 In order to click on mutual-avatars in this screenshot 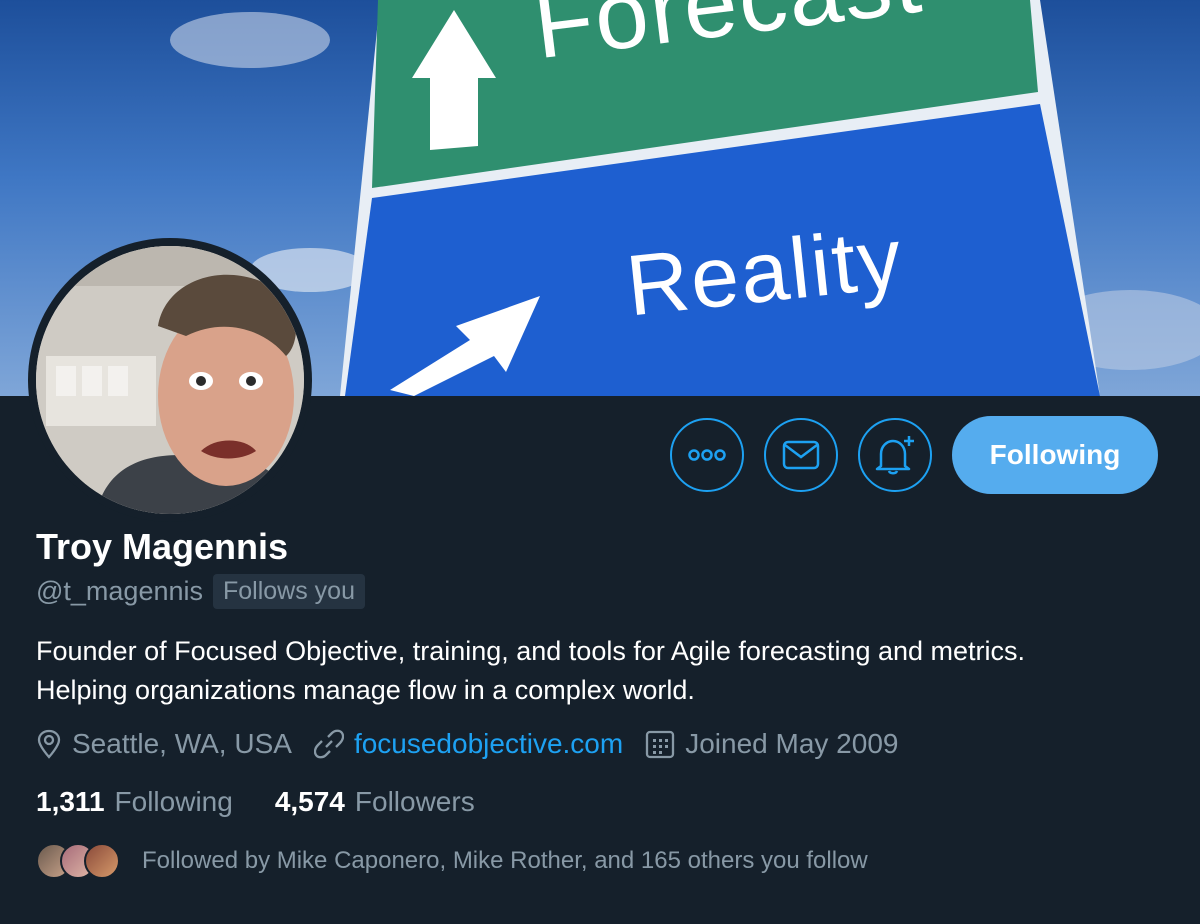, I will do `click(78, 861)`.